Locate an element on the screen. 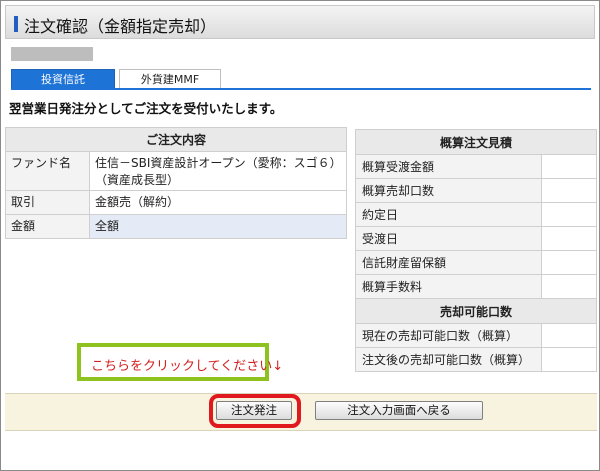  table-row: 注文後の売却可能口数（概算） is located at coordinates (476, 359).